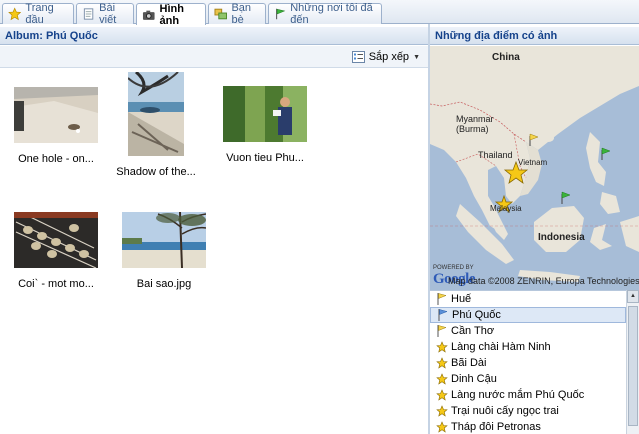 This screenshot has width=639, height=434. Describe the element at coordinates (528, 347) in the screenshot. I see `place-item-ham-ninh: Làng chài Hàm Ninh` at that location.